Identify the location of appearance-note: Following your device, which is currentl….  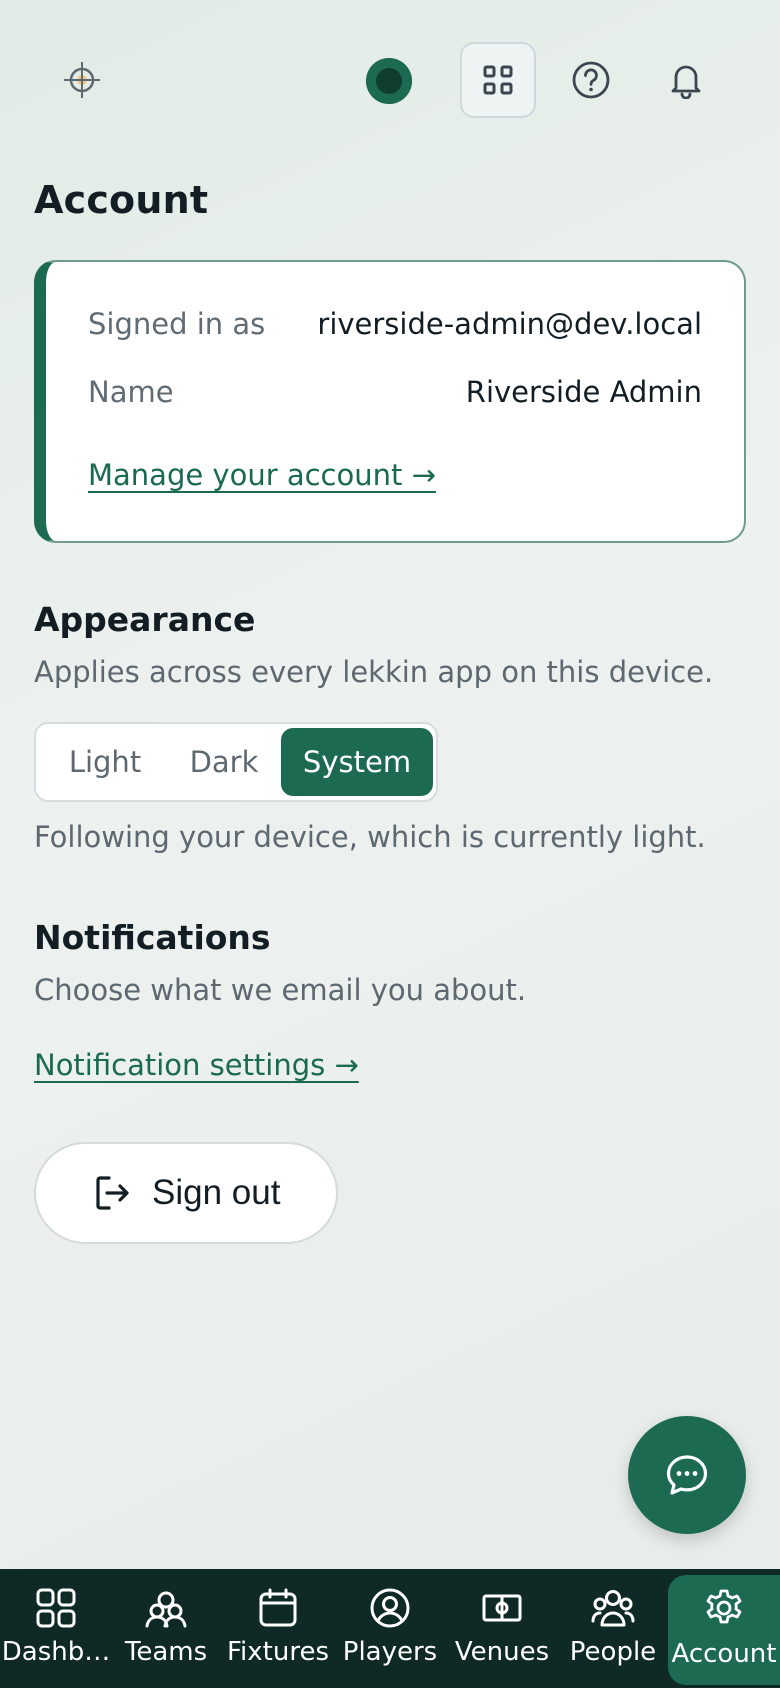
(370, 837).